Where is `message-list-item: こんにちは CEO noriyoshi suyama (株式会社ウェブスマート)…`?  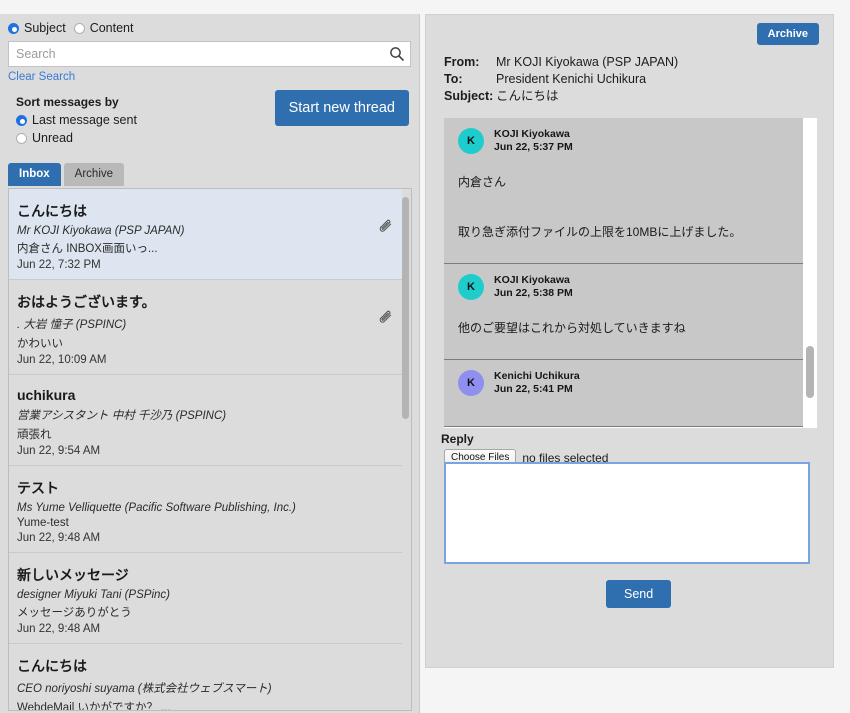 message-list-item: こんにちは CEO noriyoshi suyama (株式会社ウェブスマート)… is located at coordinates (205, 677).